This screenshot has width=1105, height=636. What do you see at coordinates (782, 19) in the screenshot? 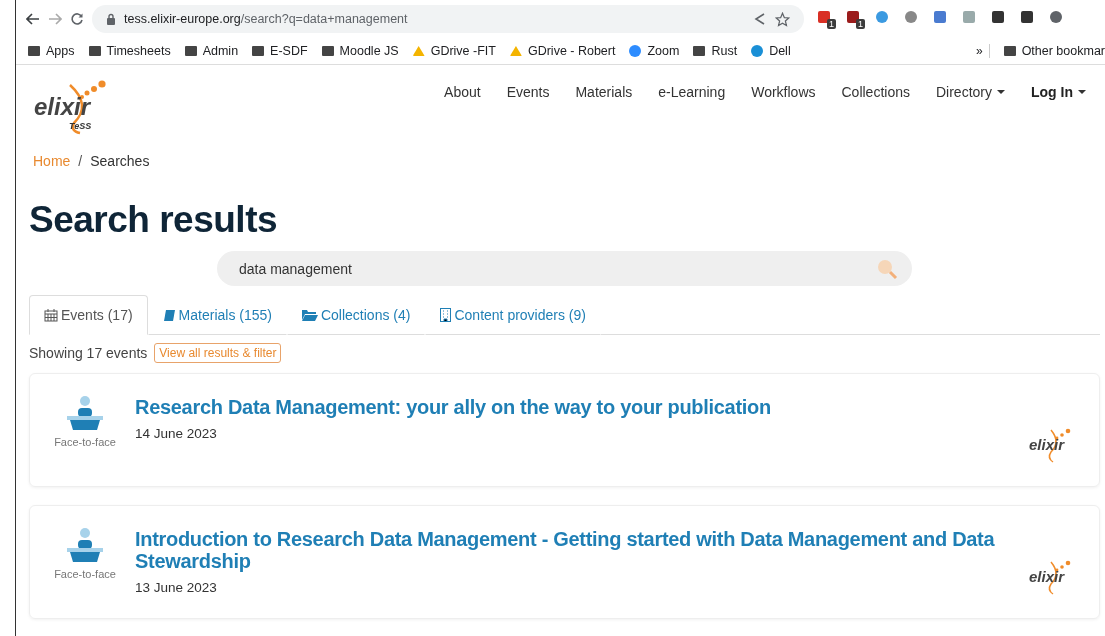
I see `star-icon` at bounding box center [782, 19].